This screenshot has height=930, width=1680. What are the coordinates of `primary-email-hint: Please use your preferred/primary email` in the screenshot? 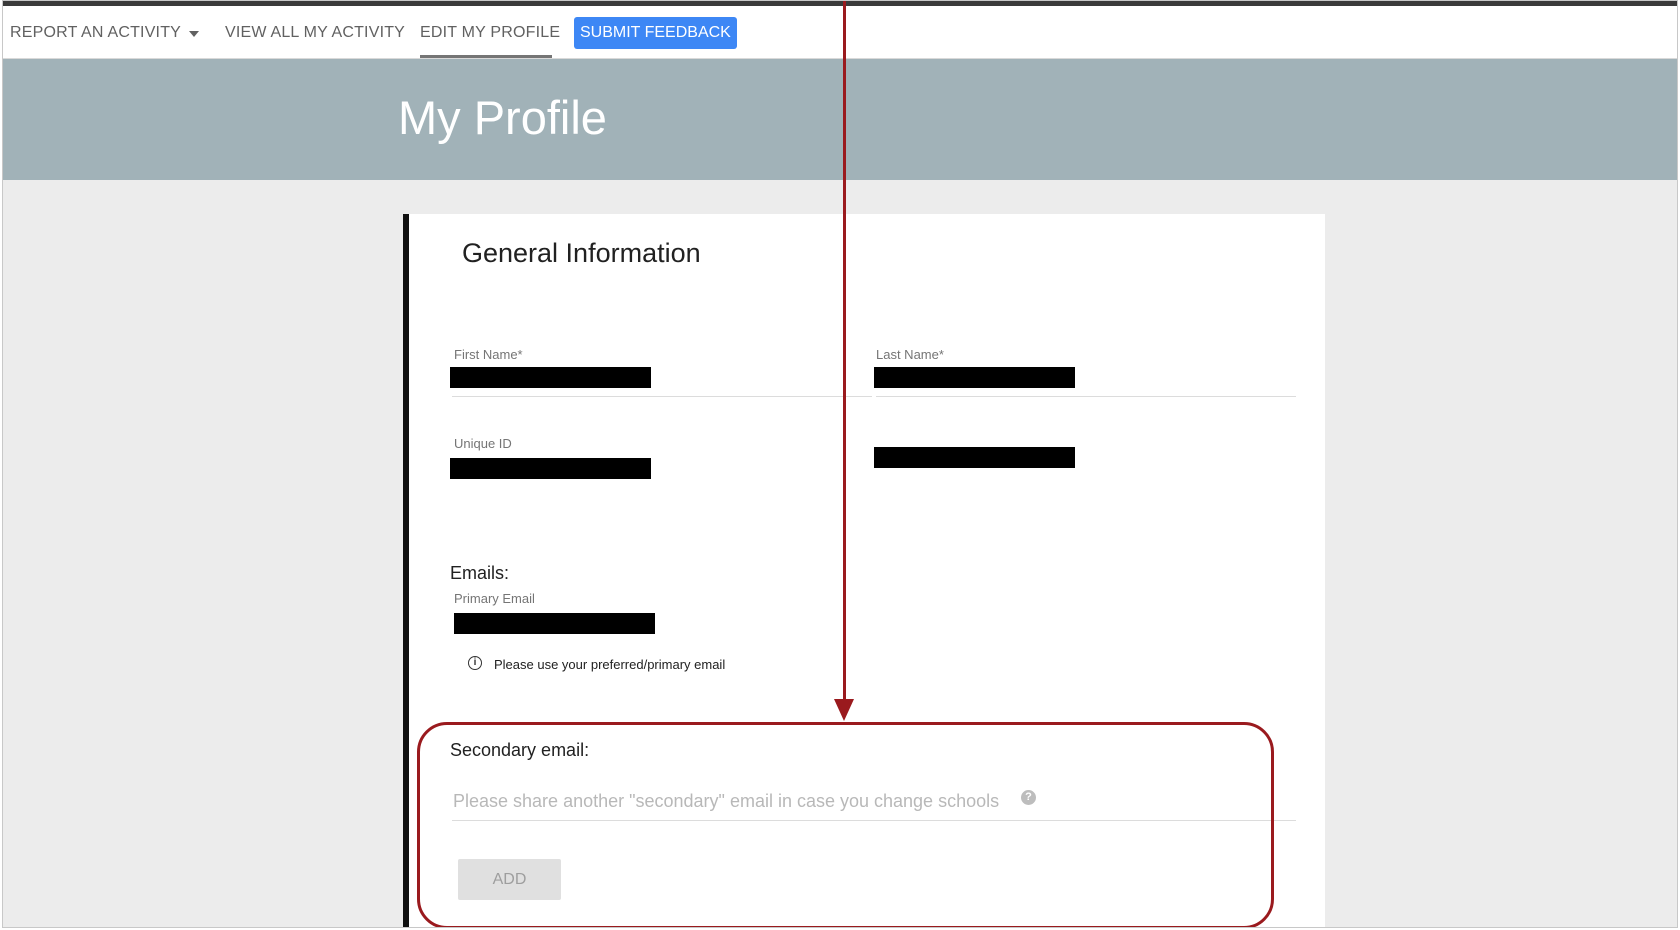 It's located at (610, 664).